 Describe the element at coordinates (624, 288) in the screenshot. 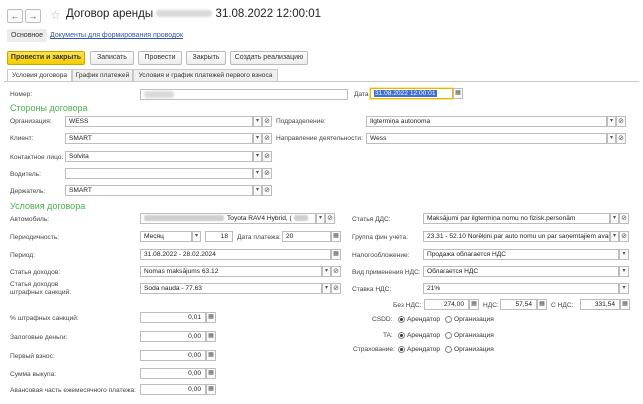

I see `vat-rate-dropdown-icon: ▾` at that location.